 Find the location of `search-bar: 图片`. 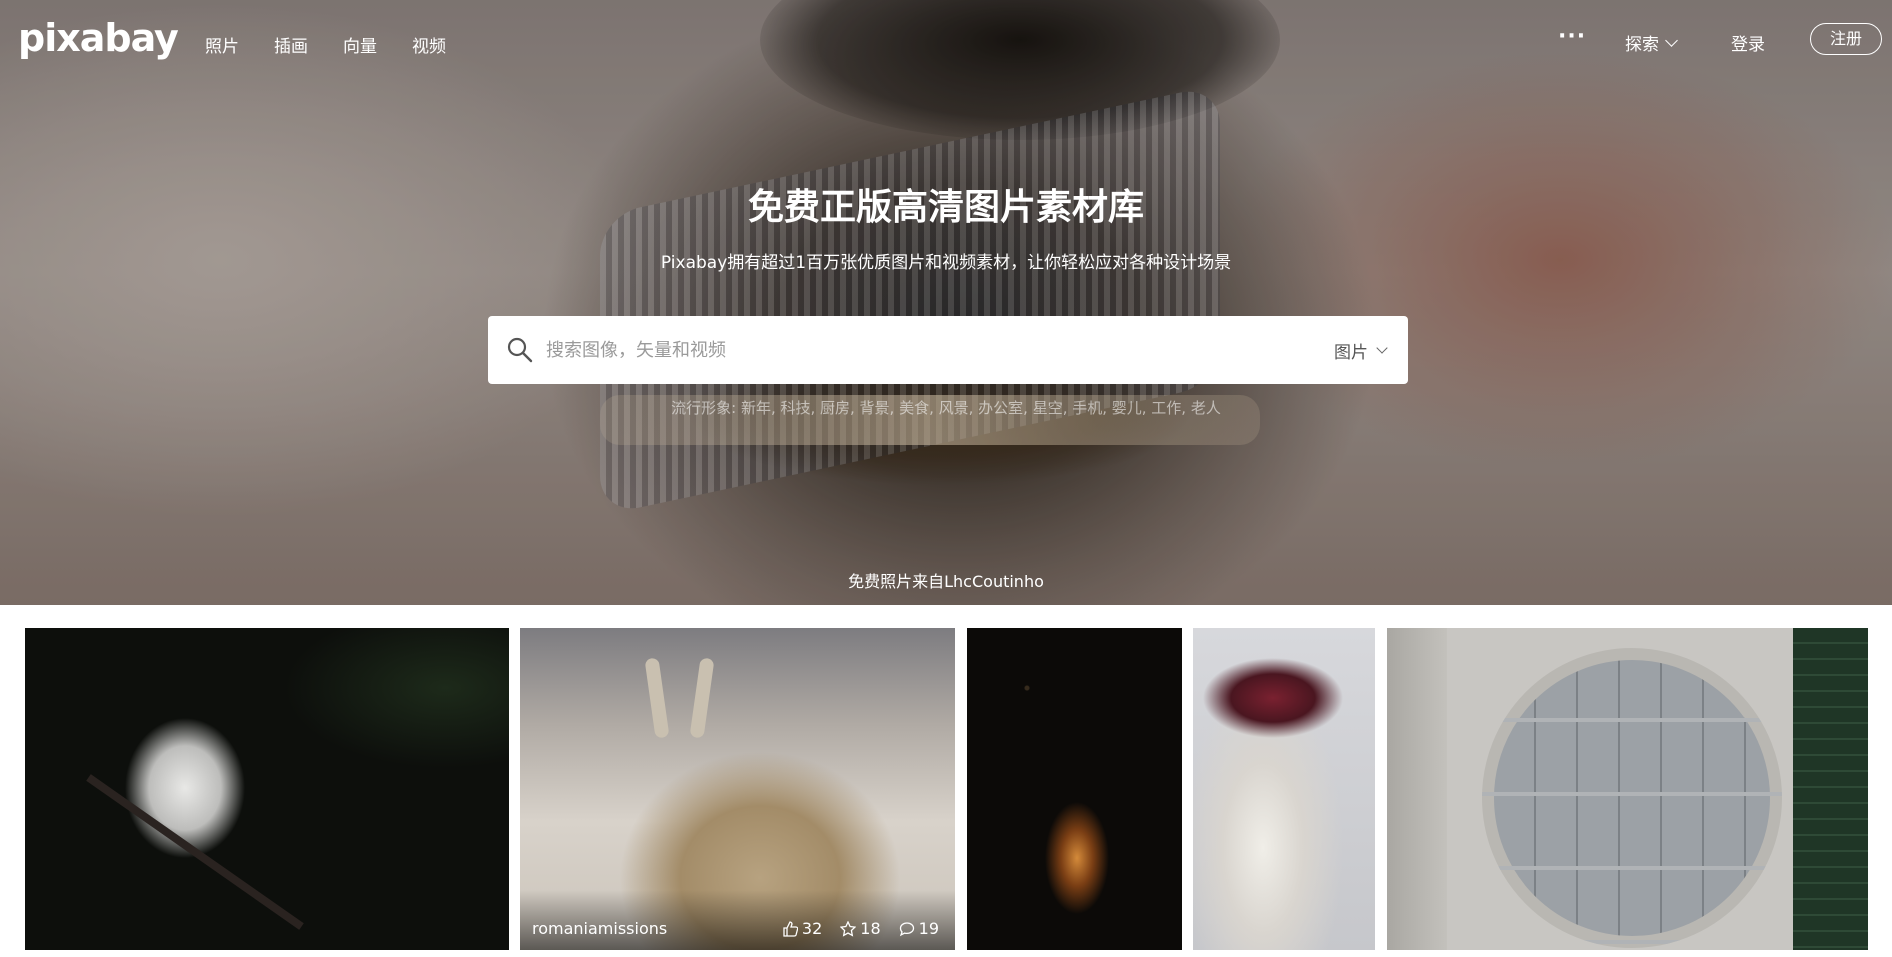

search-bar: 图片 is located at coordinates (948, 350).